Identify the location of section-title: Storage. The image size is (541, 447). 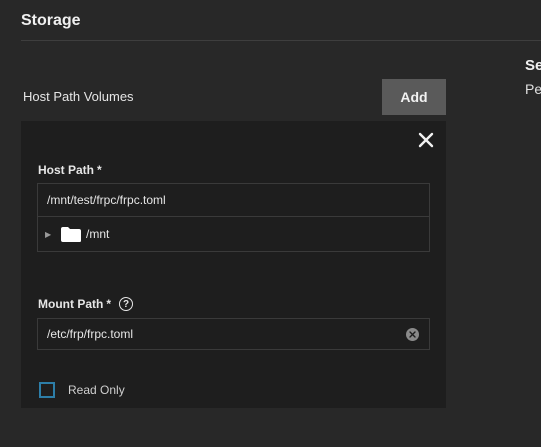
(51, 20).